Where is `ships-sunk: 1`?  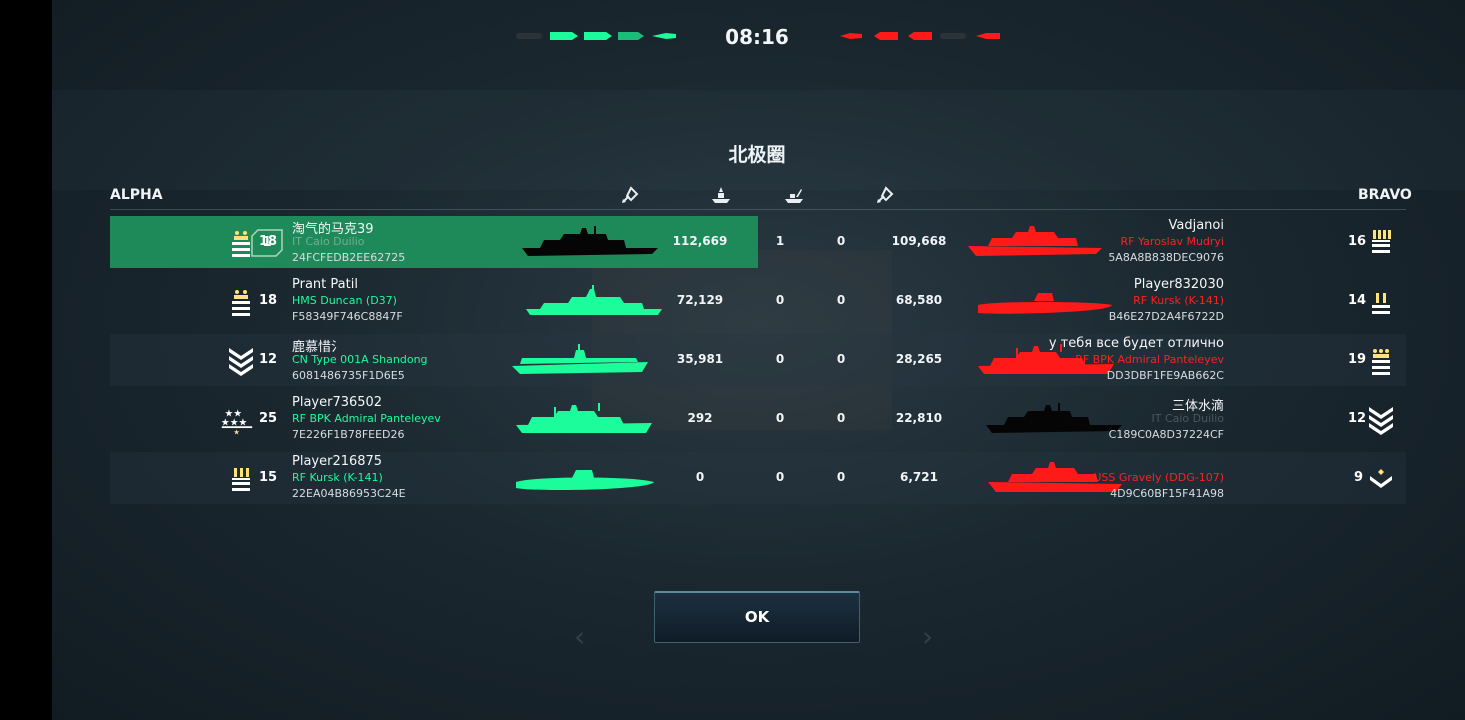 ships-sunk: 1 is located at coordinates (780, 241).